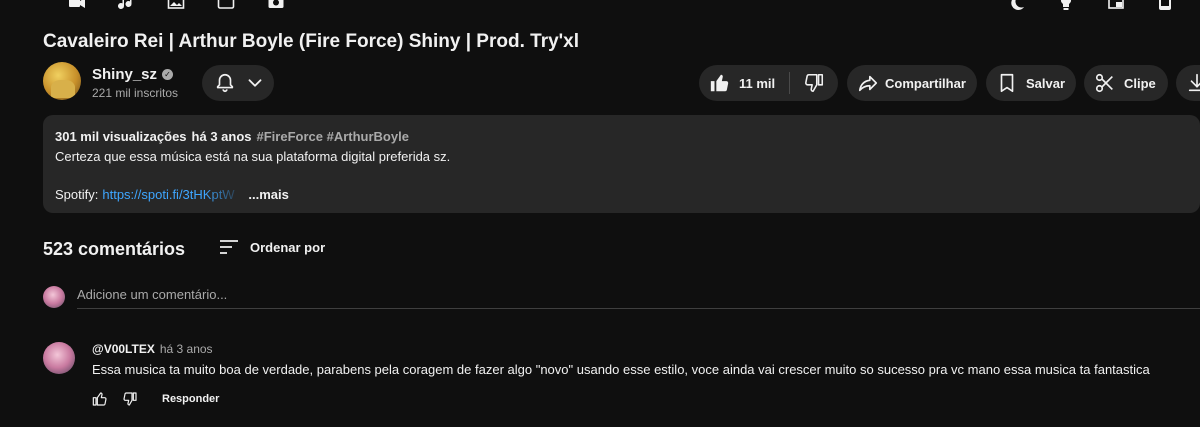 The height and width of the screenshot is (427, 1200). I want to click on dislike-button, so click(814, 83).